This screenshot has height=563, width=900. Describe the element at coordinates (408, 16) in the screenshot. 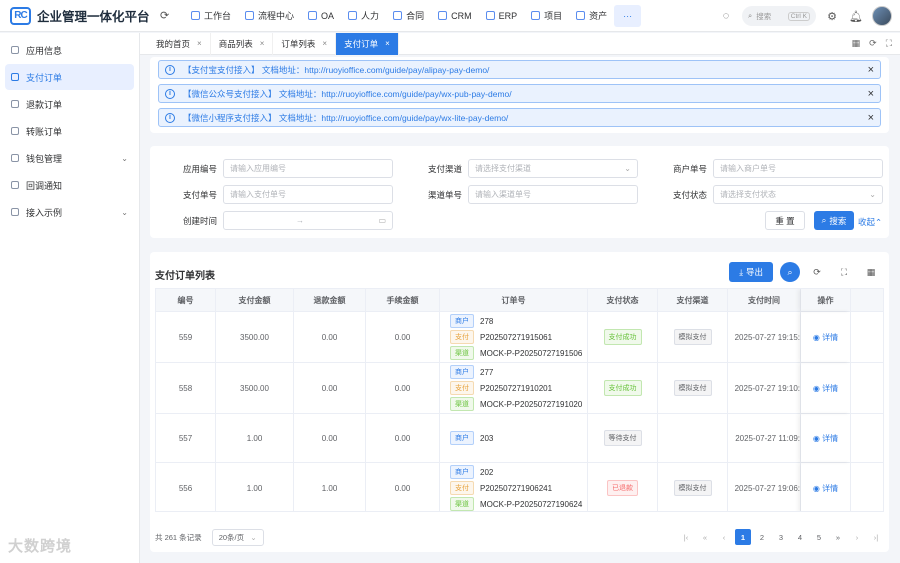

I see `topmenu-item: 合同` at that location.